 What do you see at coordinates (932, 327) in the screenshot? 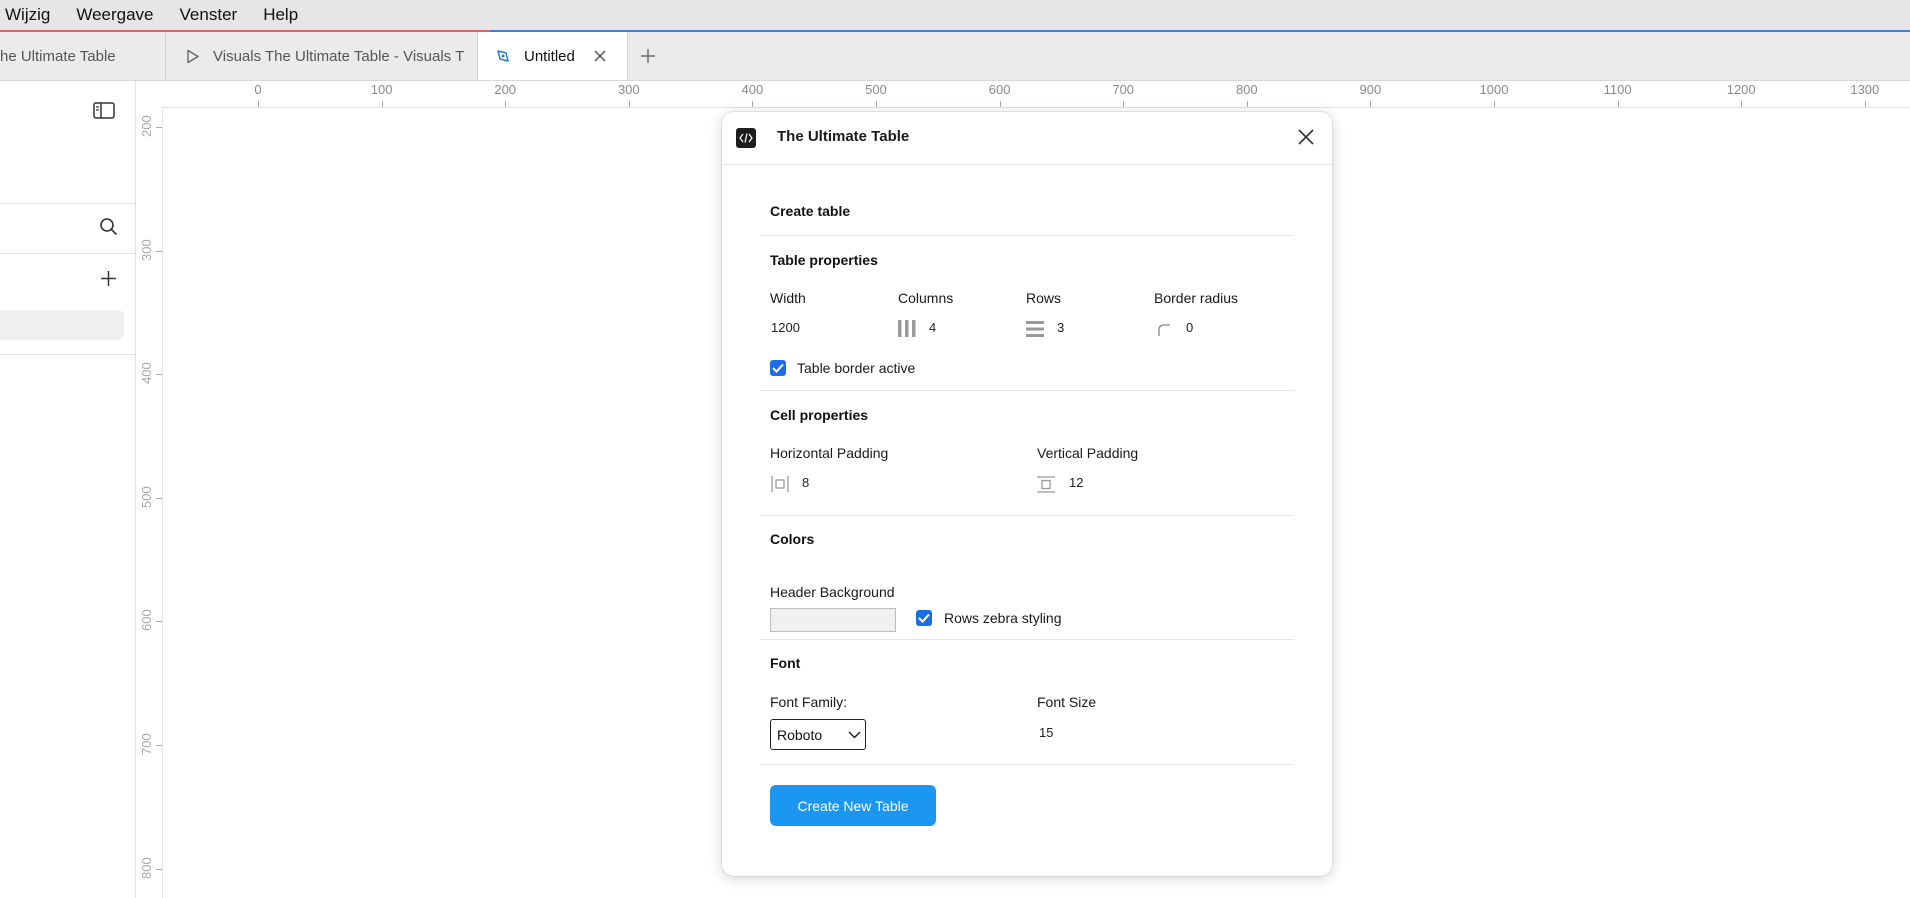
I see `columns-input: 4` at bounding box center [932, 327].